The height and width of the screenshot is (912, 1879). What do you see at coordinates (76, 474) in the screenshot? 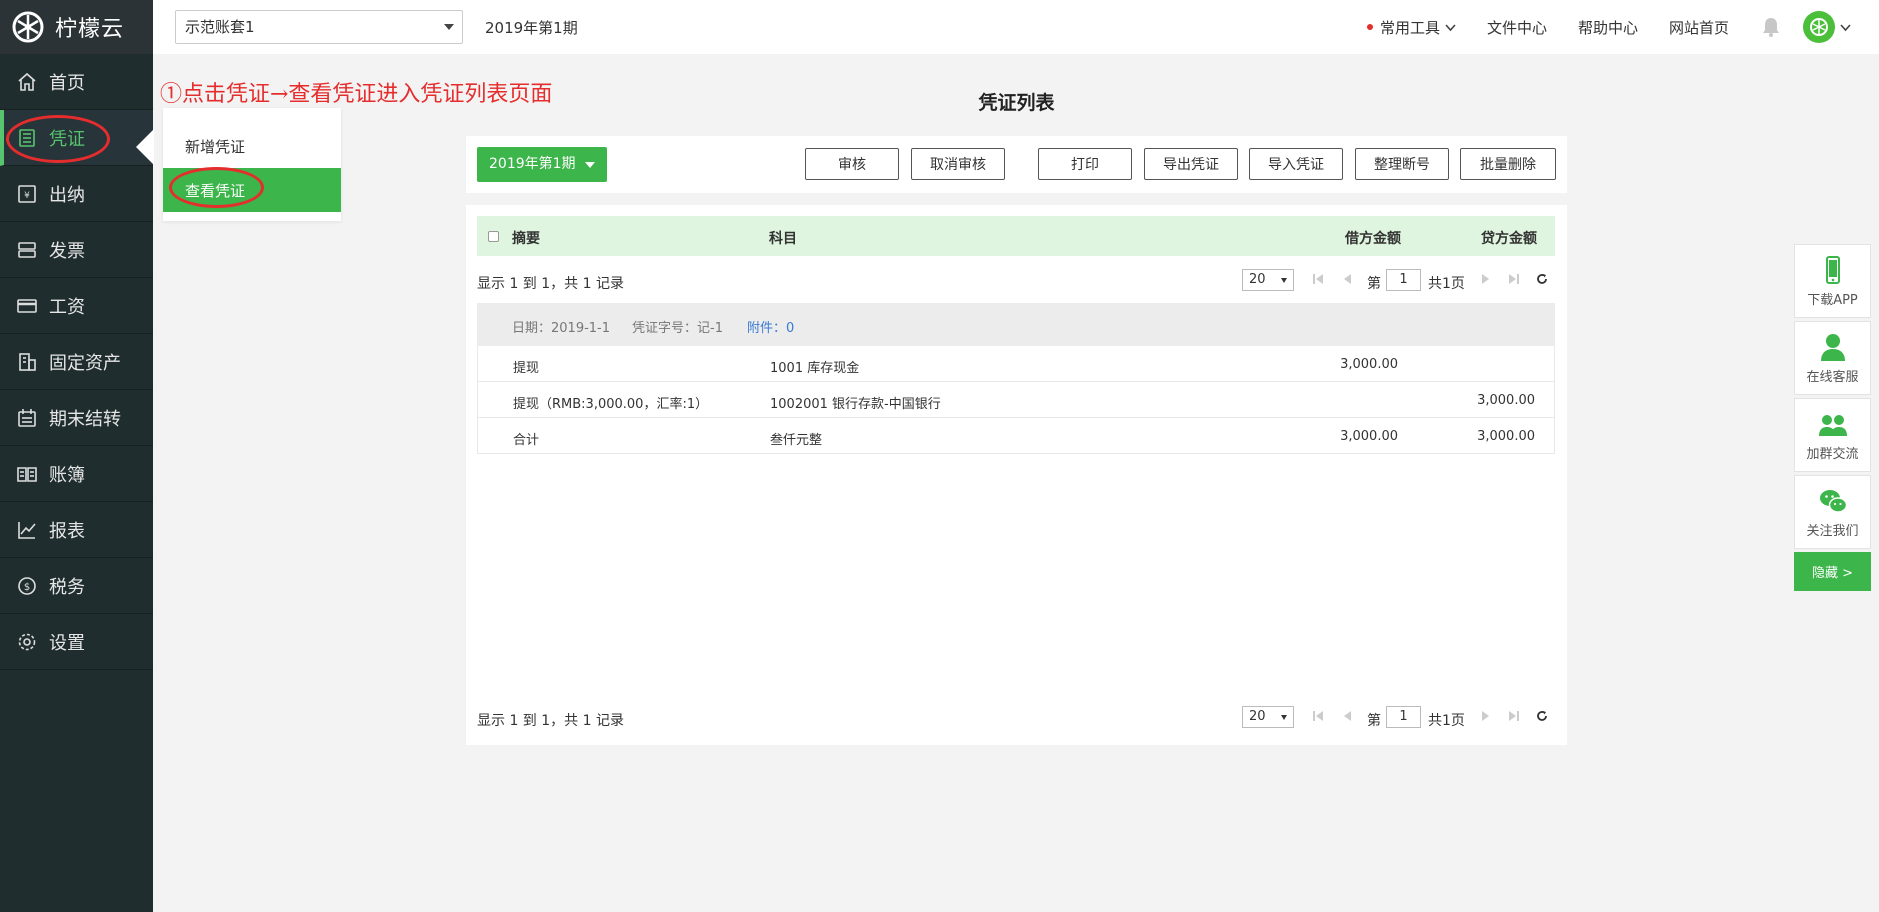
I see `sidebar-item-ledger: 账簿` at bounding box center [76, 474].